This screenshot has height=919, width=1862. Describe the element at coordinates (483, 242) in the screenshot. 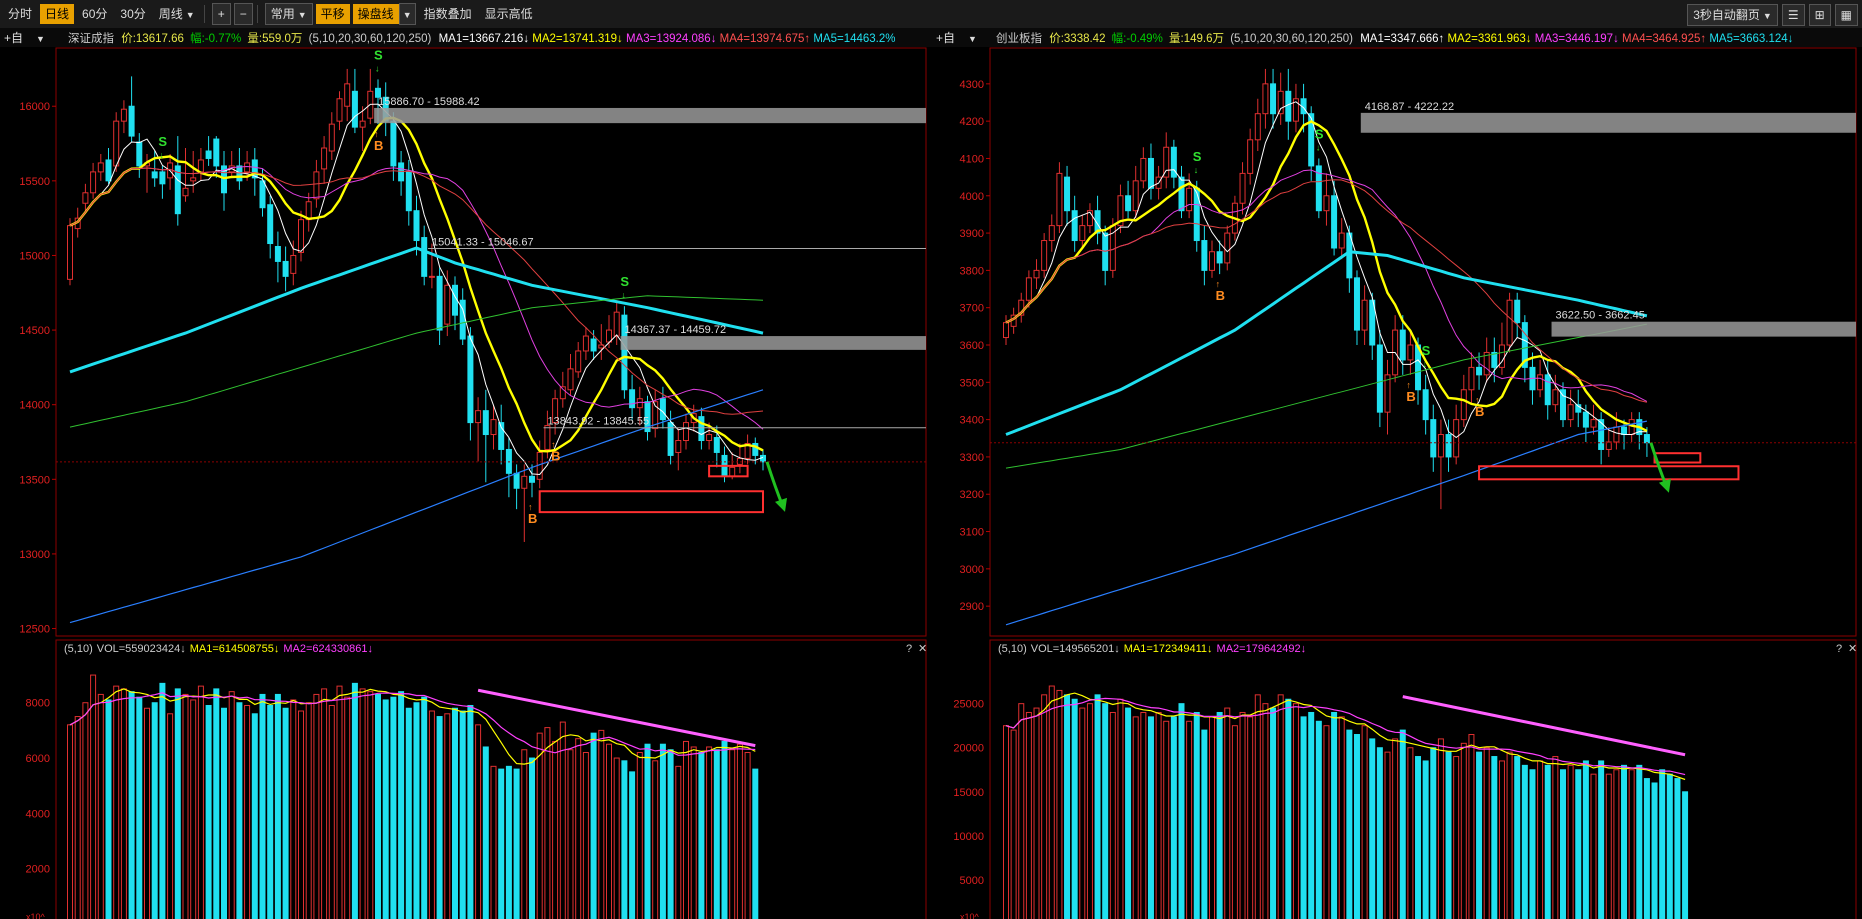

I see `range-label: 15041.33 - 15046.67` at that location.